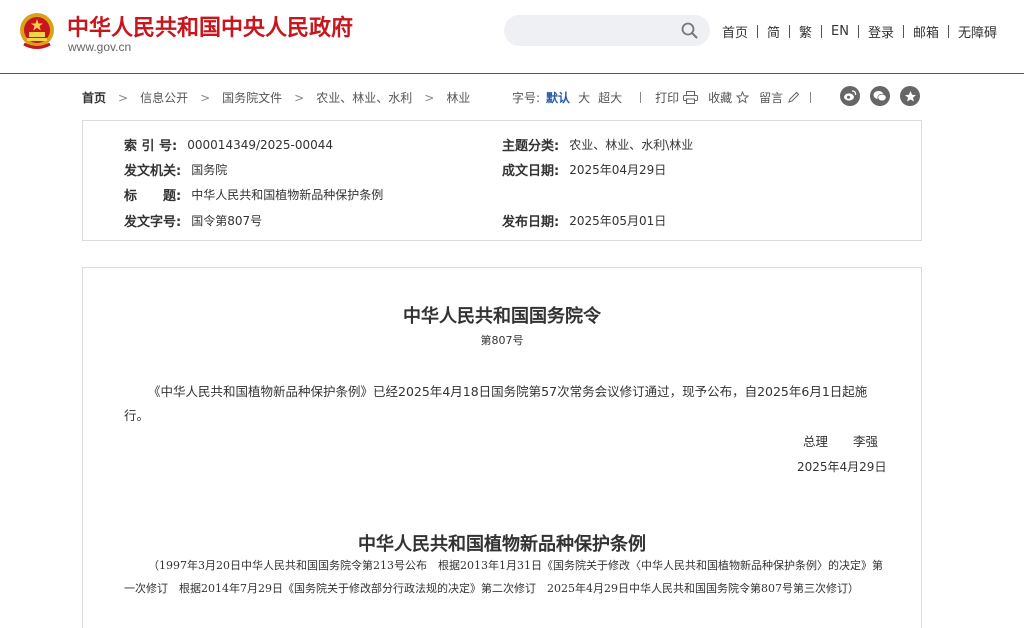 Image resolution: width=1024 pixels, height=628 pixels. I want to click on nav-home: 首页, so click(735, 31).